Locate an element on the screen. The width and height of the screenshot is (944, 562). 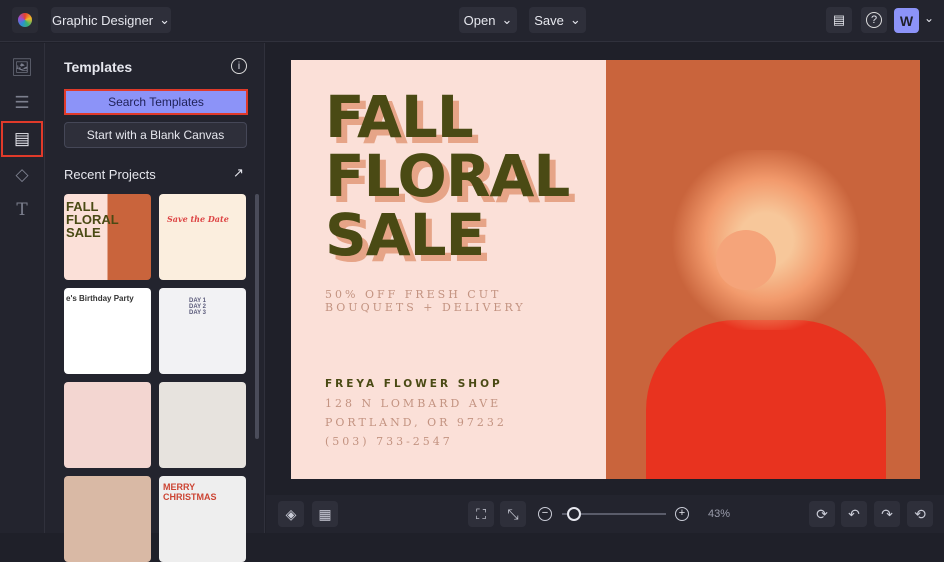
grid-button: ▦ is located at coordinates (325, 514).